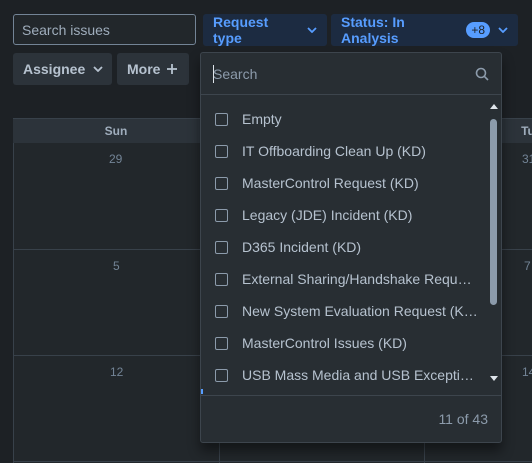 This screenshot has width=532, height=463. What do you see at coordinates (494, 107) in the screenshot?
I see `scroll-up-arrow-icon` at bounding box center [494, 107].